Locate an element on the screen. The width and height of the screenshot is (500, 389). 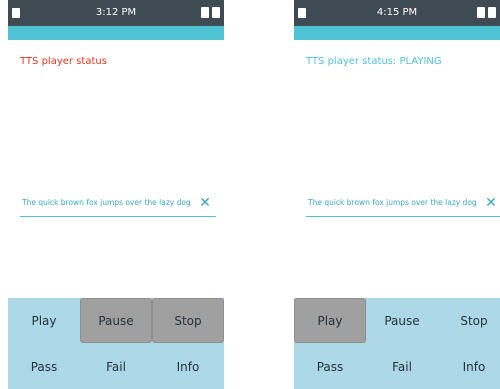
tts-status-text: TTS player status: PLAYING is located at coordinates (374, 61).